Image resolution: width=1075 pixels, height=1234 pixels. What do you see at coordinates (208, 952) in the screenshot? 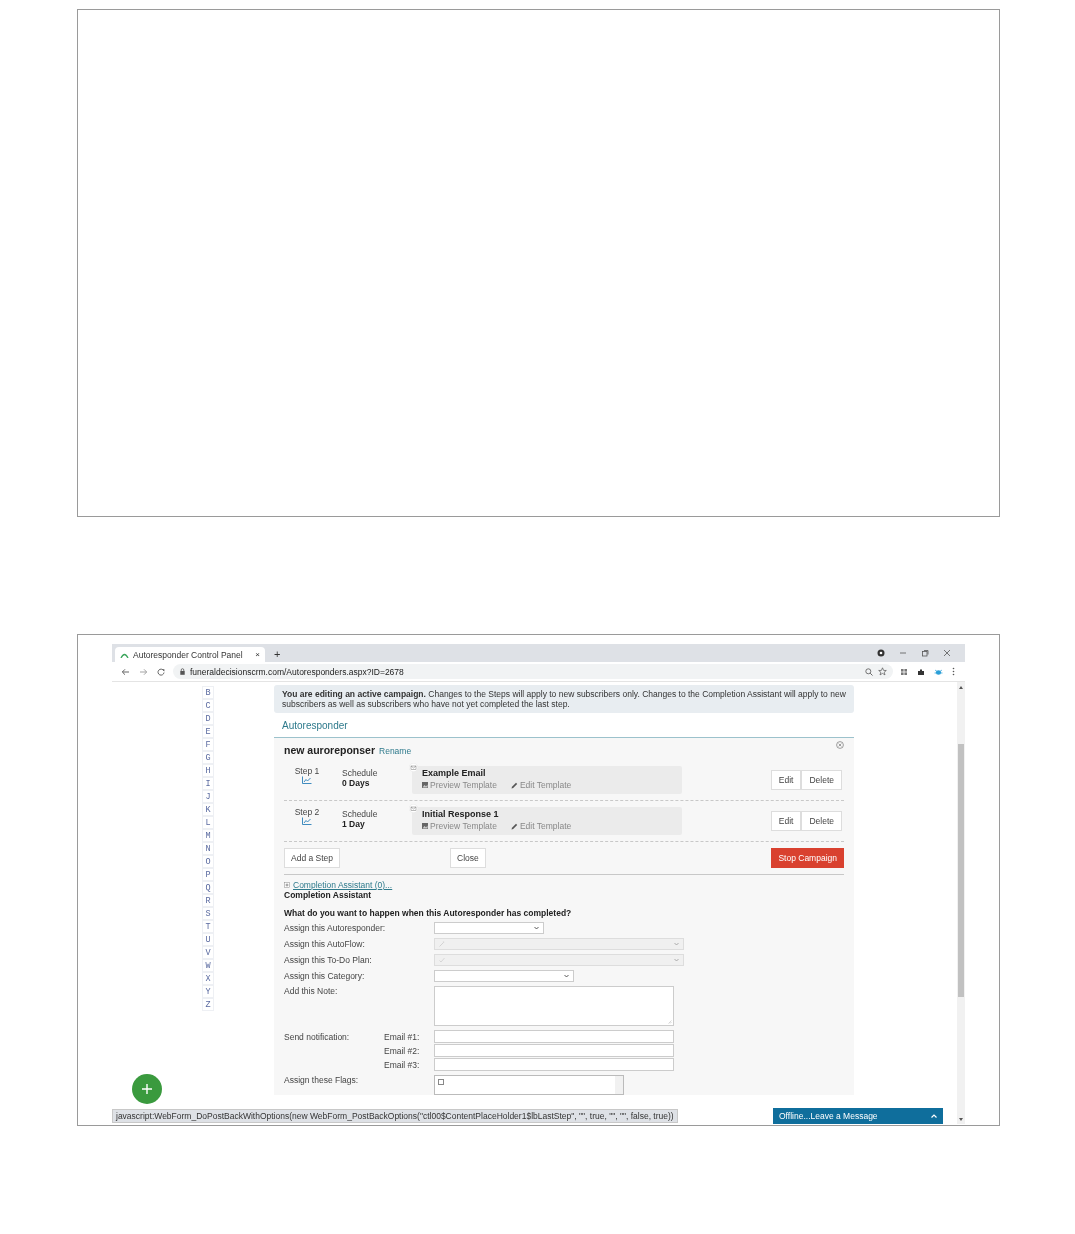
I see `alphabet-letter: V` at bounding box center [208, 952].